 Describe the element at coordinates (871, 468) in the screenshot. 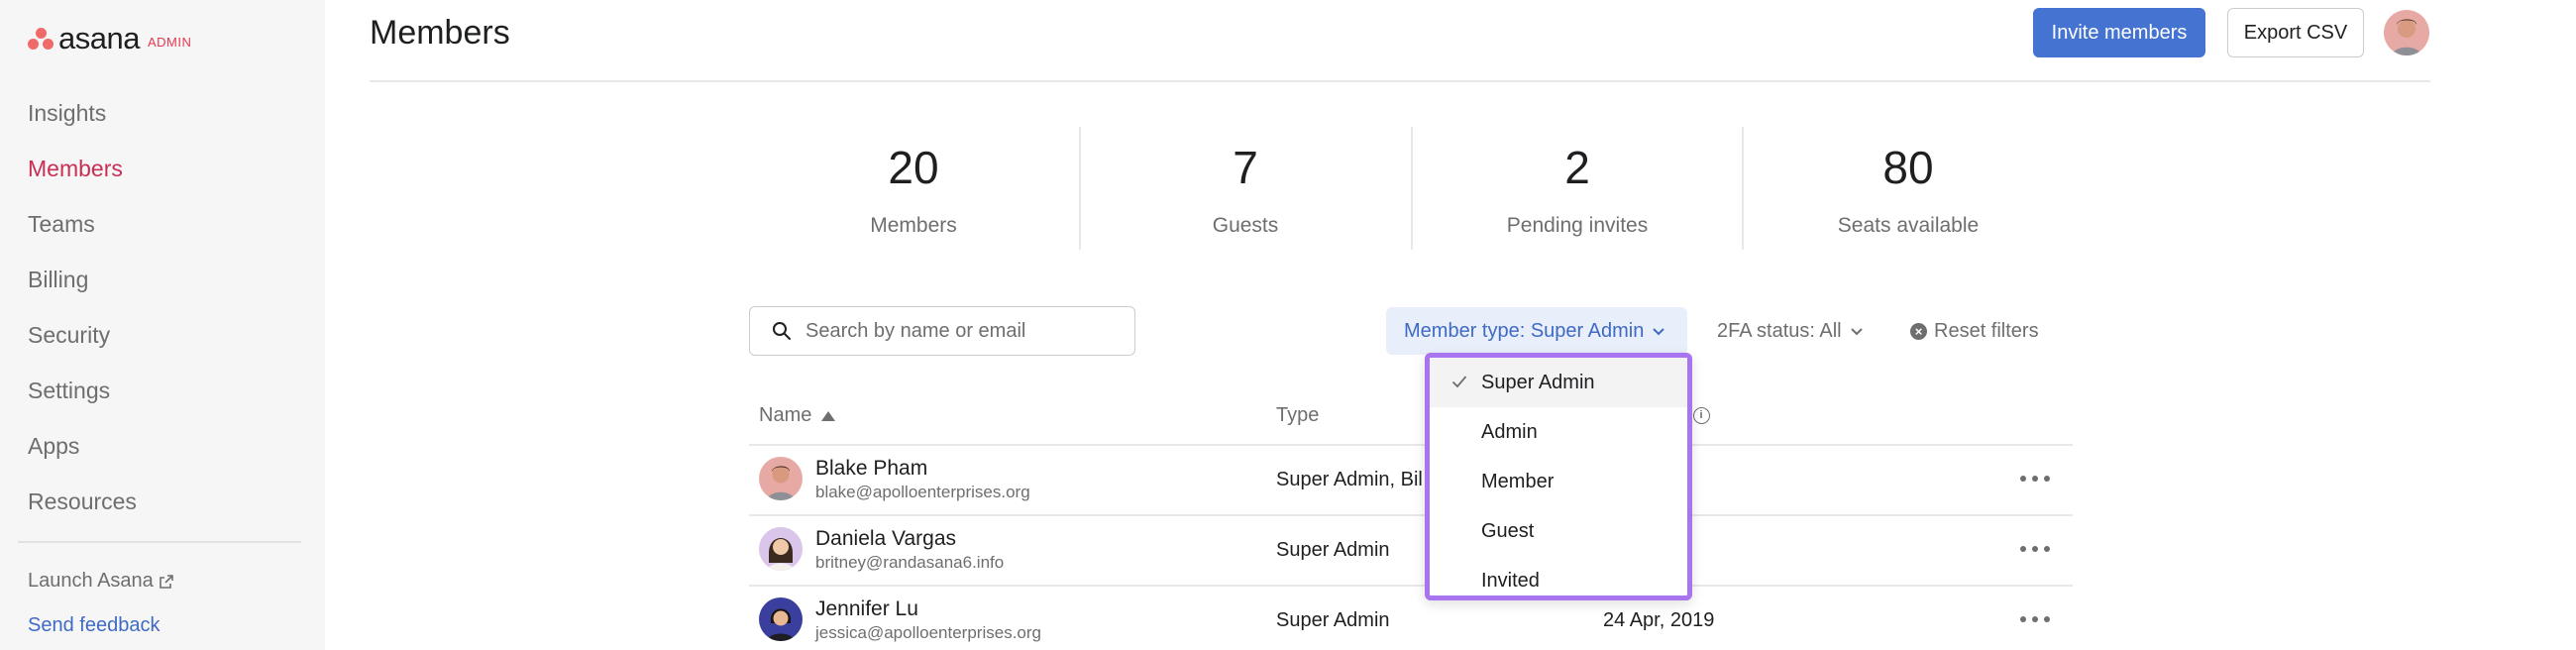

I see `member-name: Blake Pham` at that location.